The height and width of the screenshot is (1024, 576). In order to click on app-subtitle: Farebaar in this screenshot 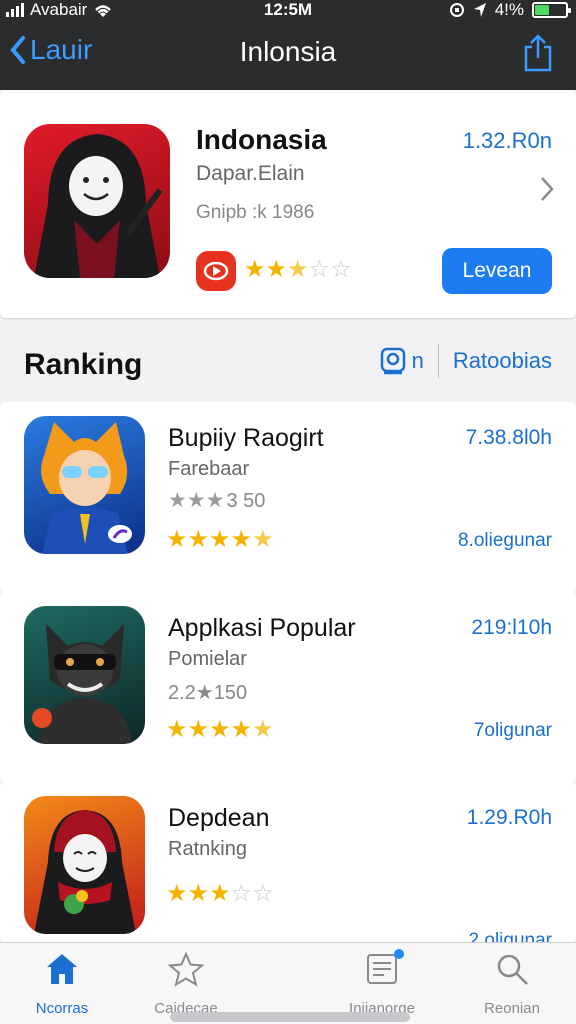, I will do `click(209, 469)`.